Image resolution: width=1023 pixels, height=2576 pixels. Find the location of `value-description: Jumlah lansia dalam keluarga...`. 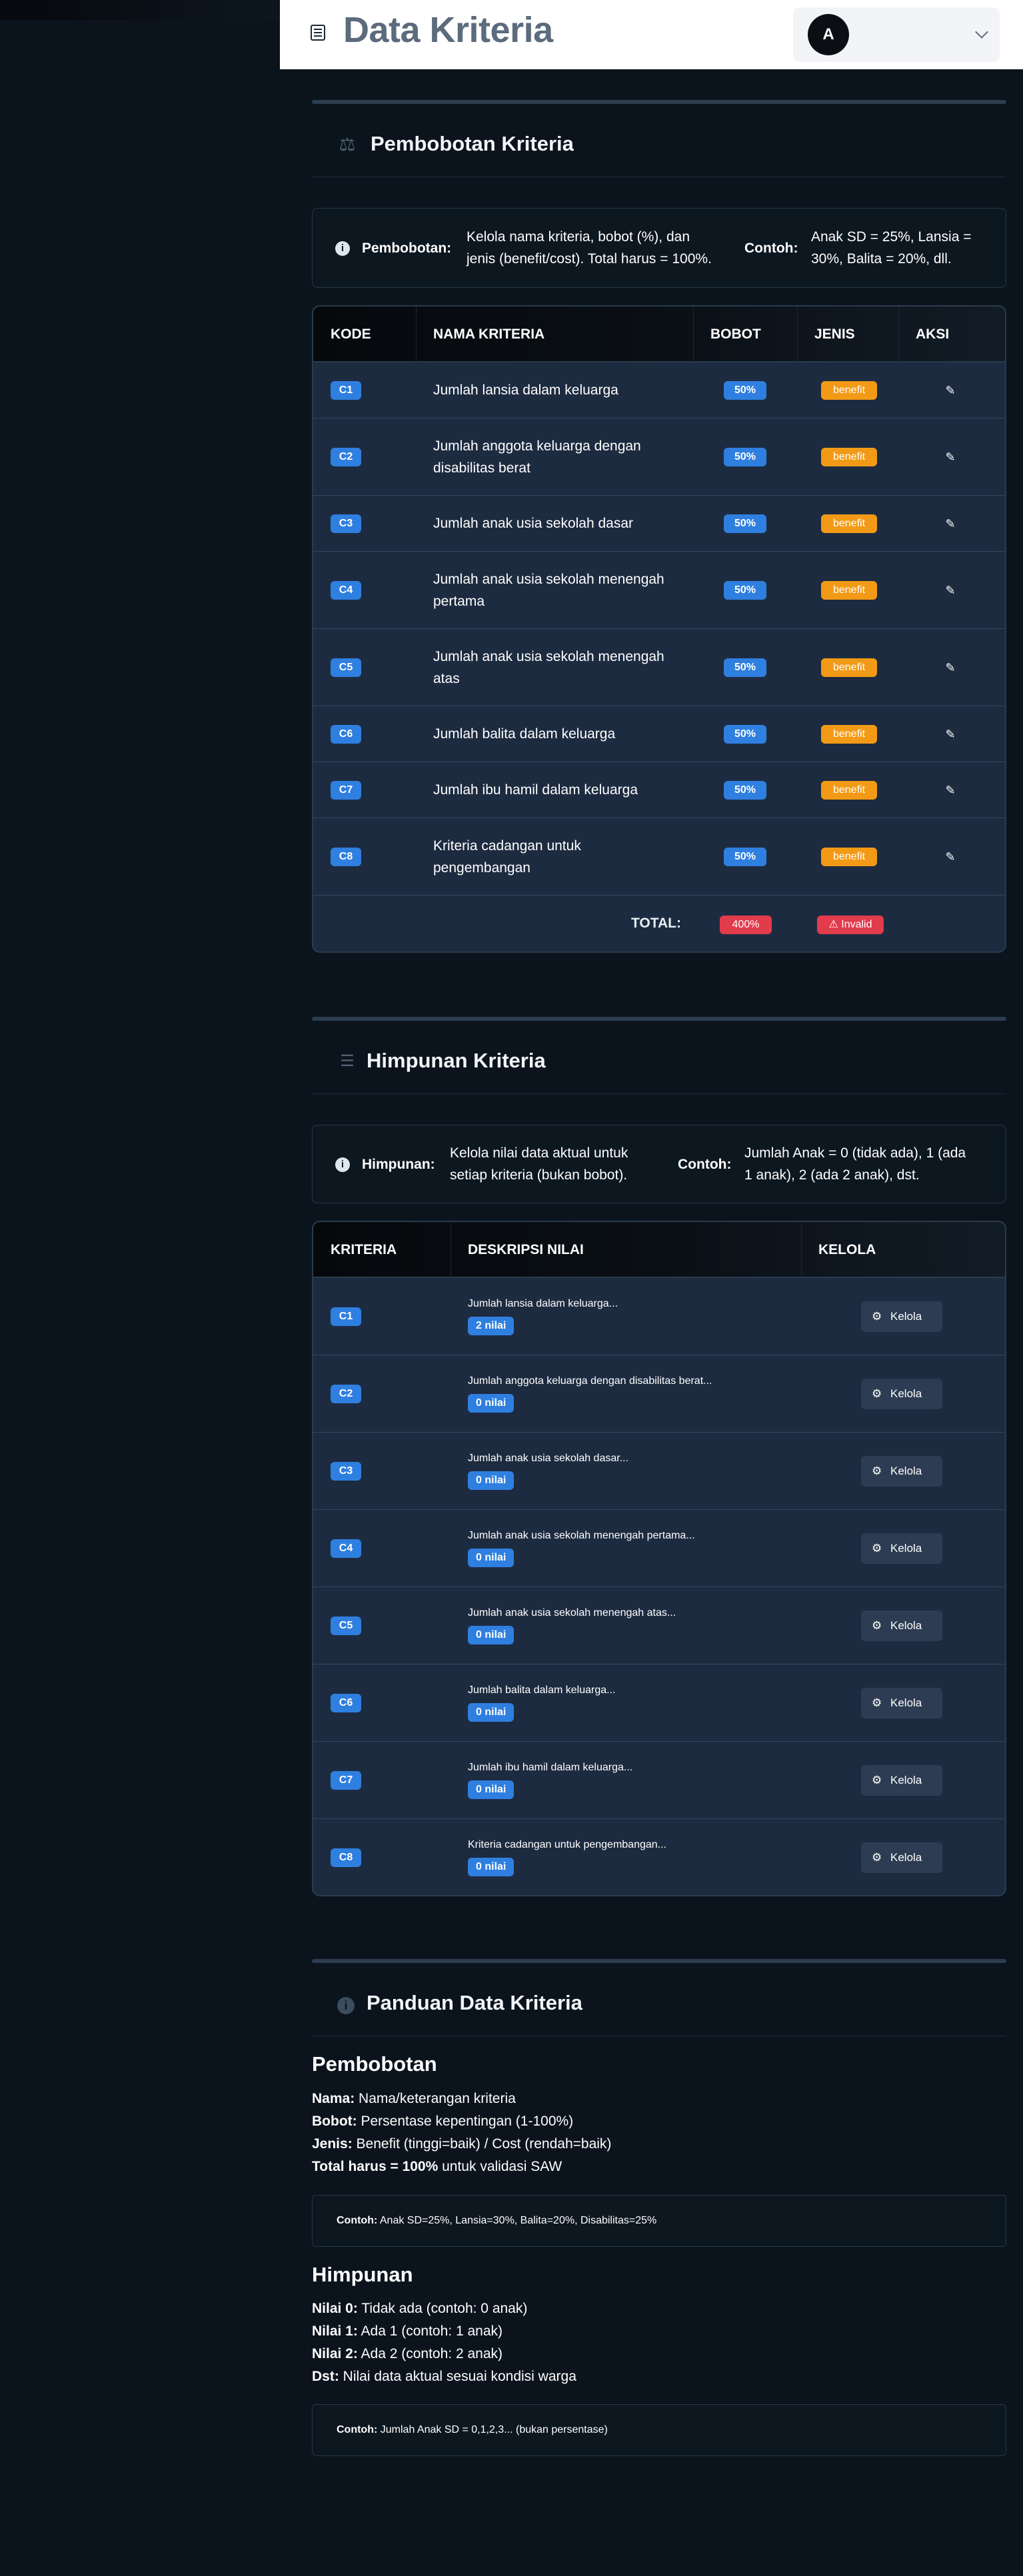

value-description: Jumlah lansia dalam keluarga... is located at coordinates (543, 1303).